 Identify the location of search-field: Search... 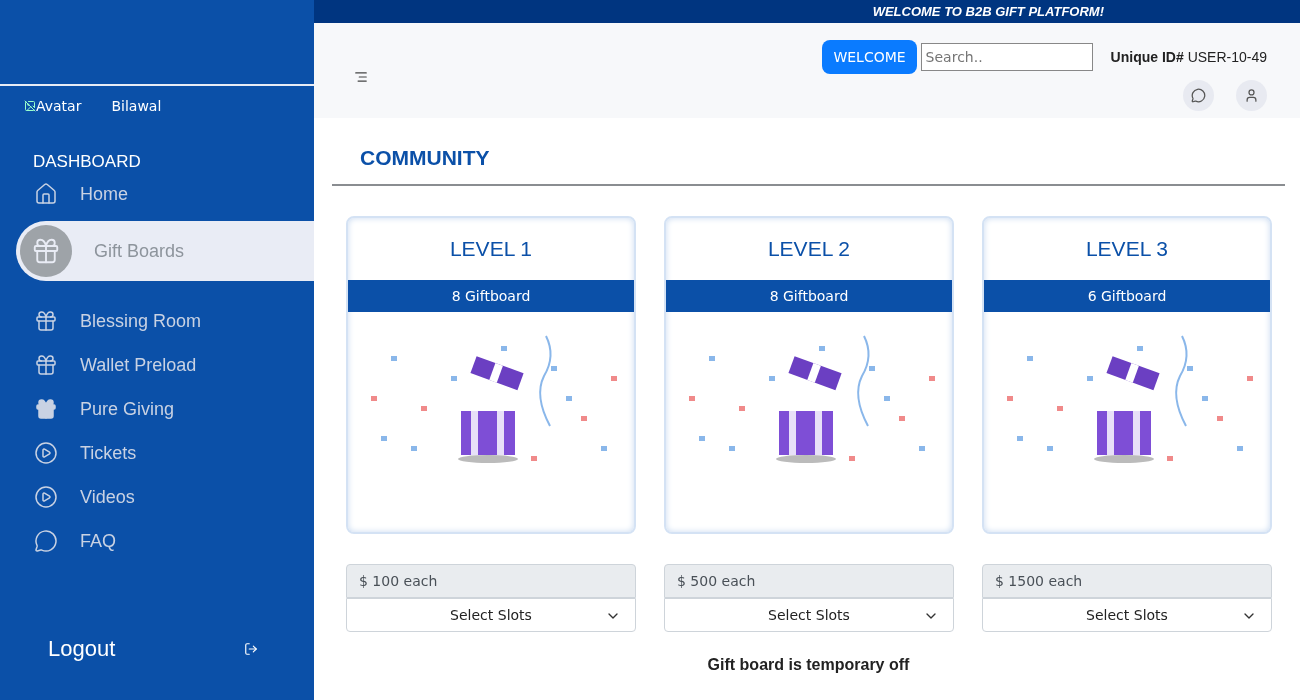
(1006, 57).